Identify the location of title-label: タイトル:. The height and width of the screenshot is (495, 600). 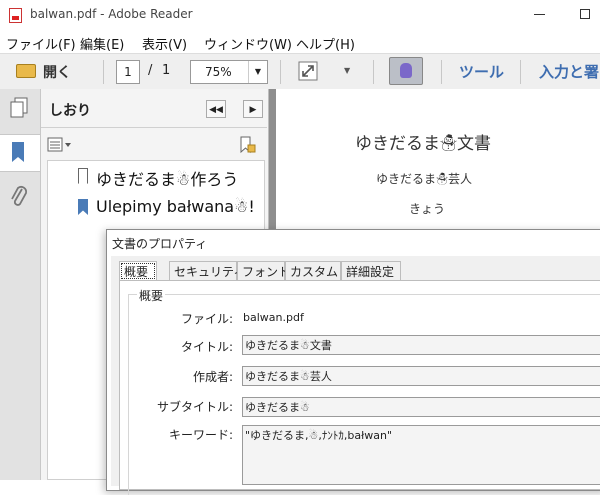
(206, 347).